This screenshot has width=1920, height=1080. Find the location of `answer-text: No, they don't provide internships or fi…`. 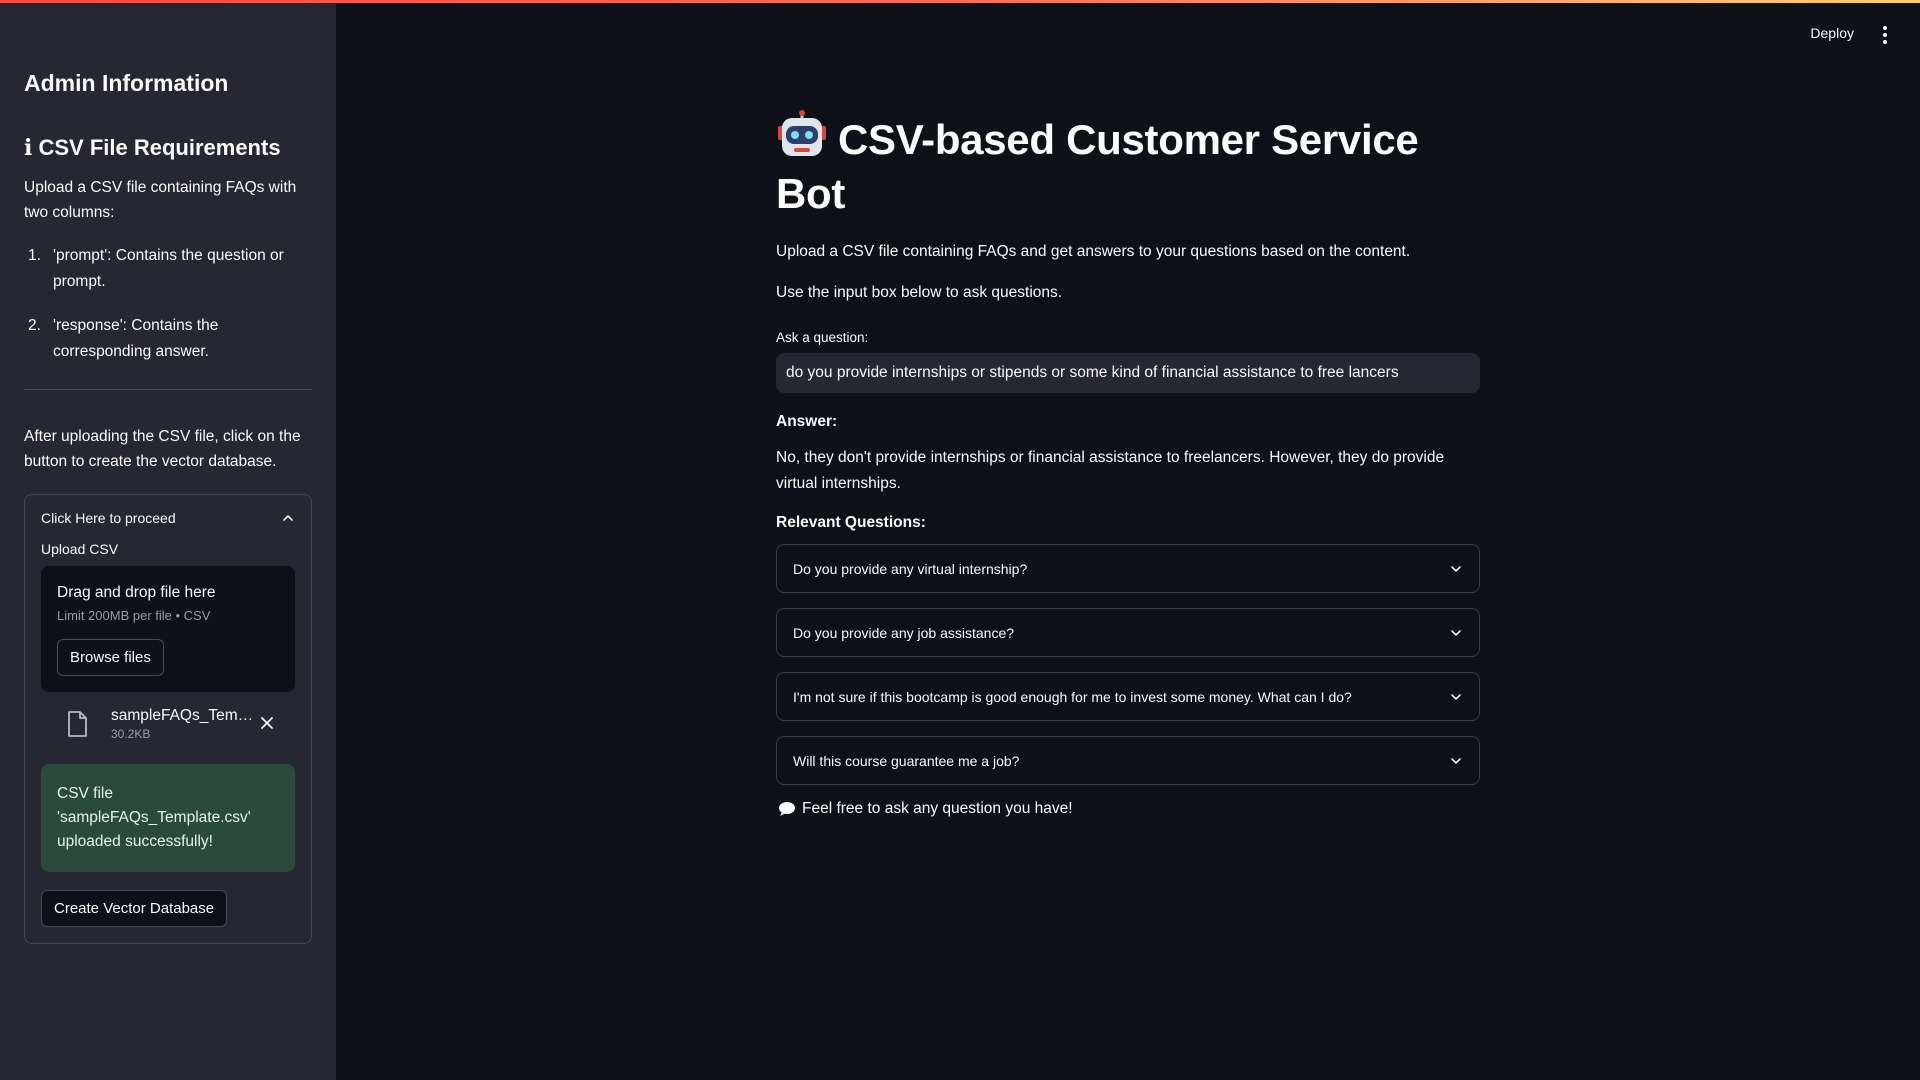

answer-text: No, they don't provide internships or fi… is located at coordinates (1110, 470).